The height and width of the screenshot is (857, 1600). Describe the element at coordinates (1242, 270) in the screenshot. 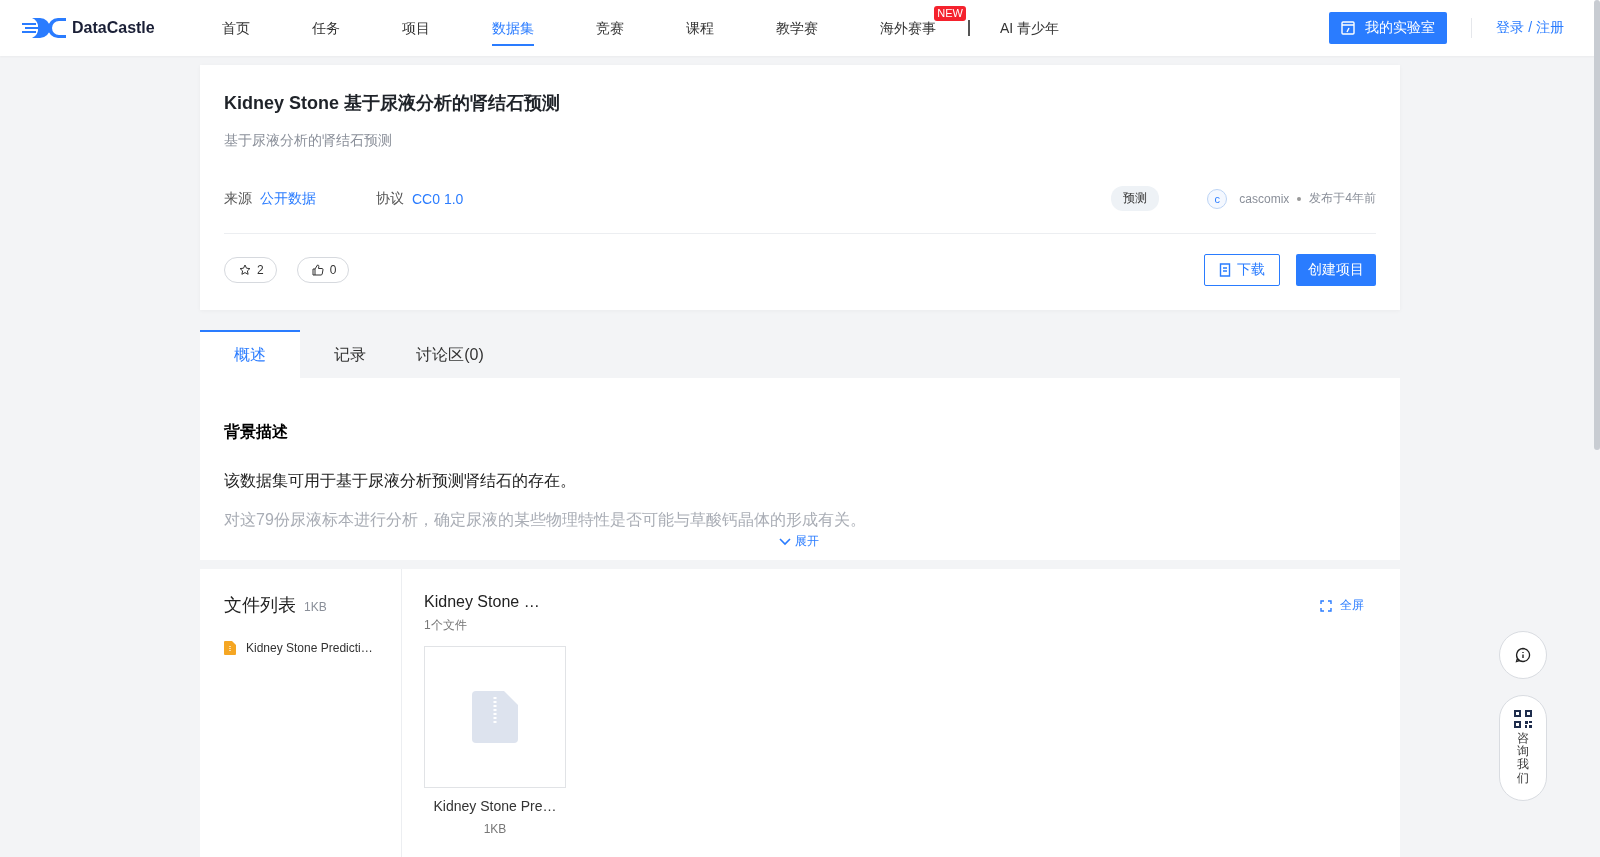

I see `download-button: 下载` at that location.